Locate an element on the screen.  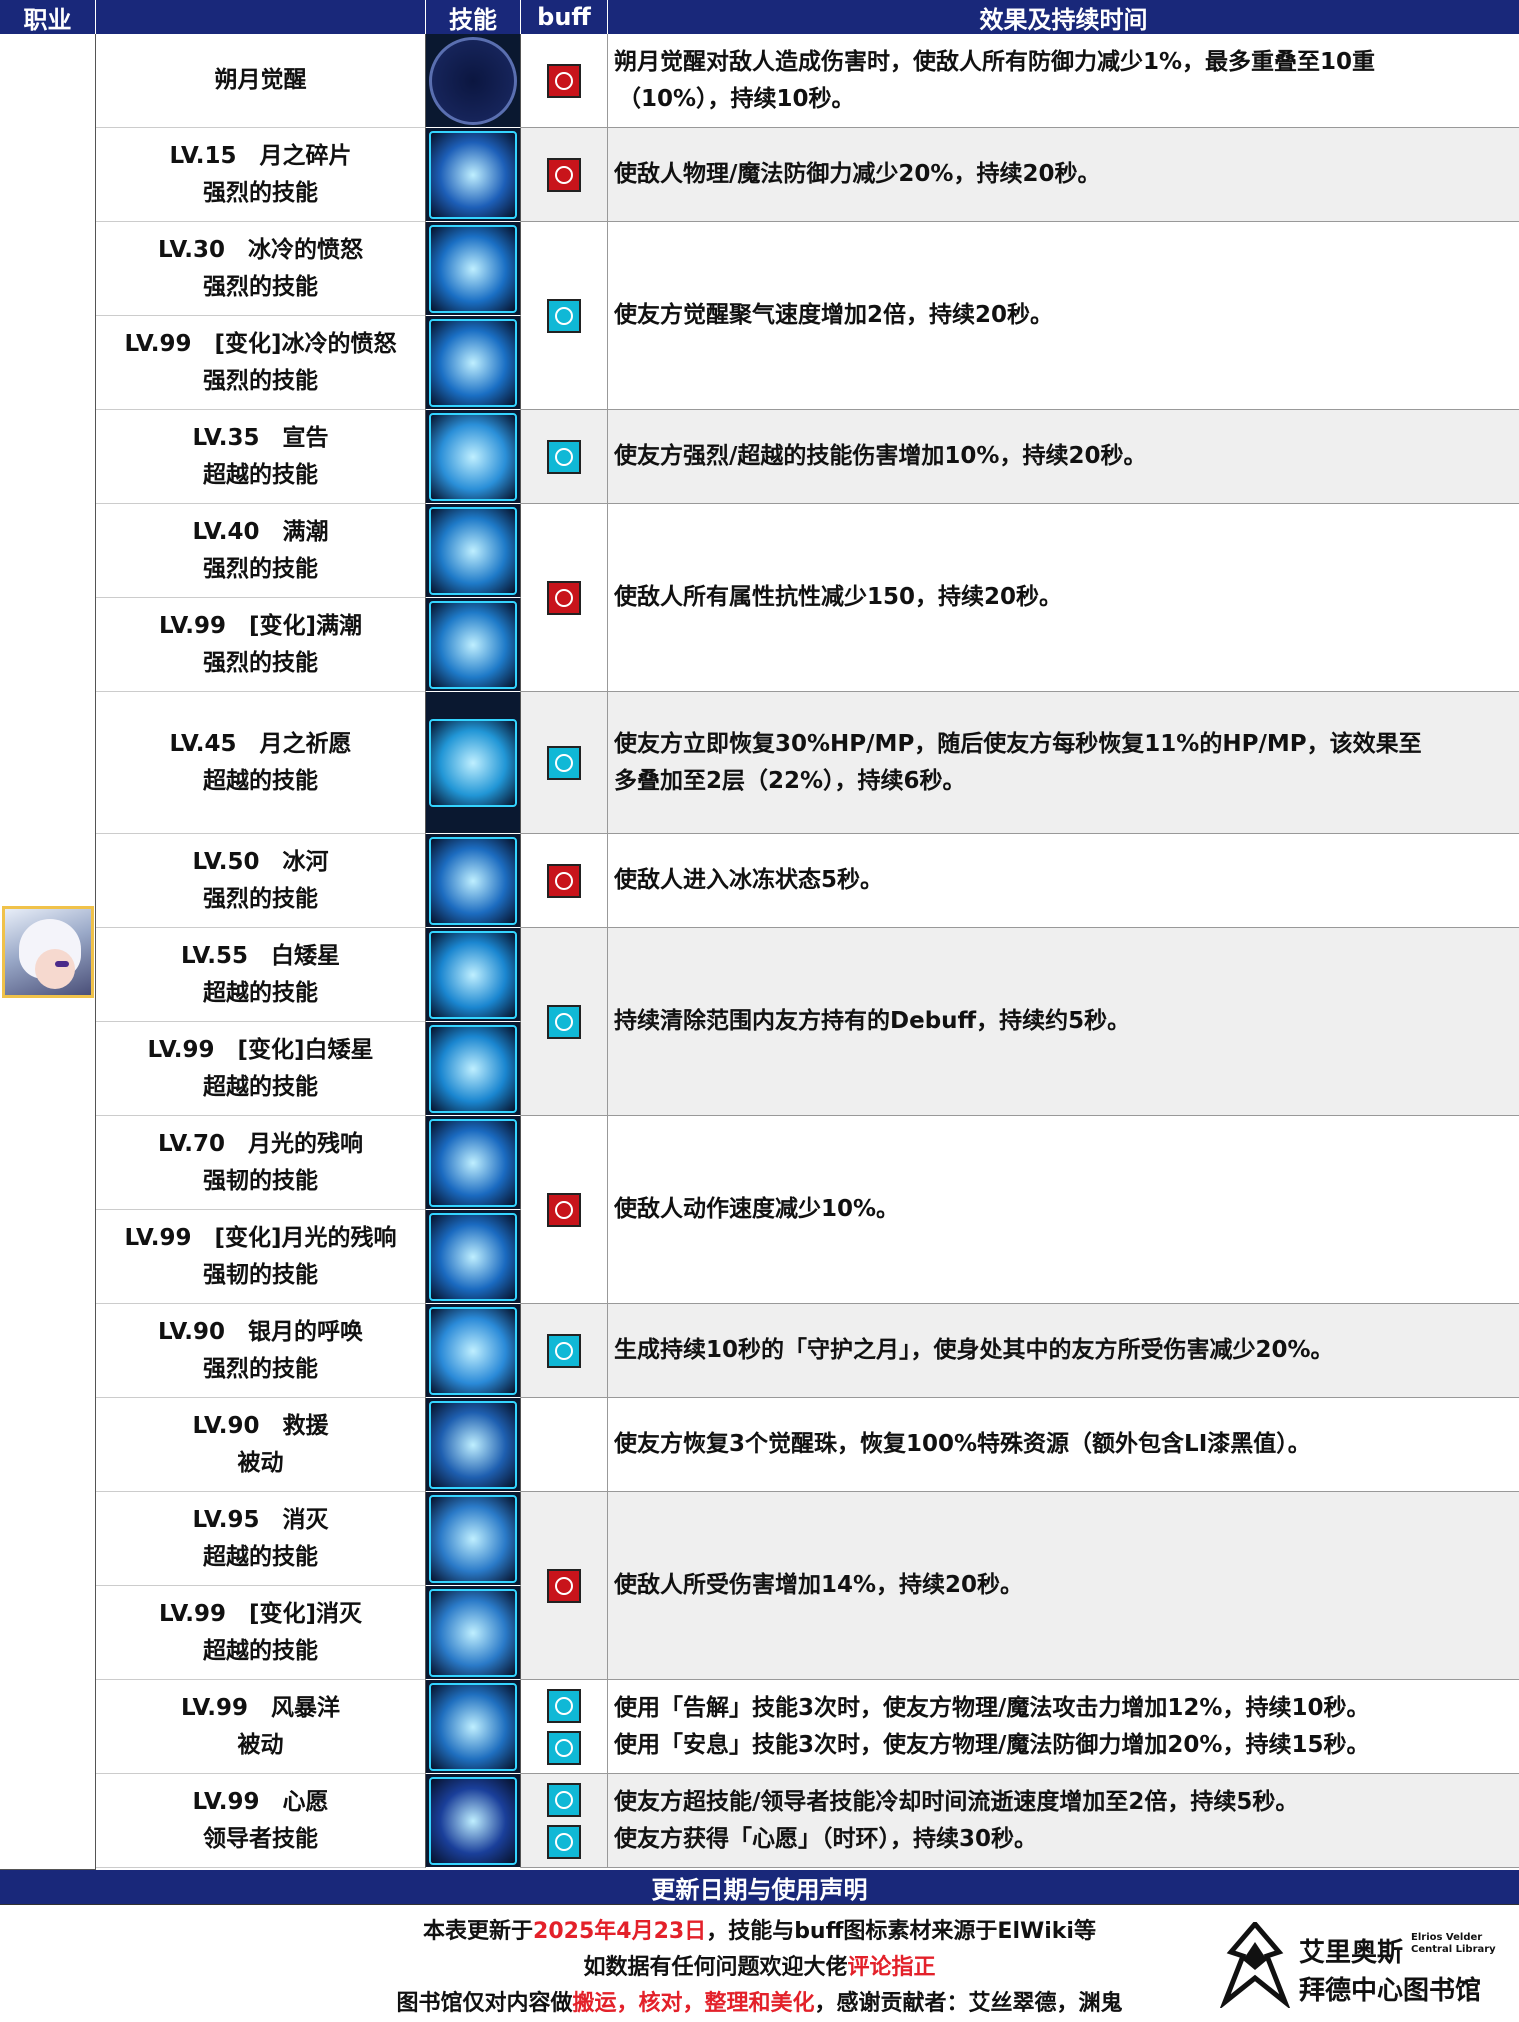
skill-name: LV.70 月光的残响 is located at coordinates (260, 1143).